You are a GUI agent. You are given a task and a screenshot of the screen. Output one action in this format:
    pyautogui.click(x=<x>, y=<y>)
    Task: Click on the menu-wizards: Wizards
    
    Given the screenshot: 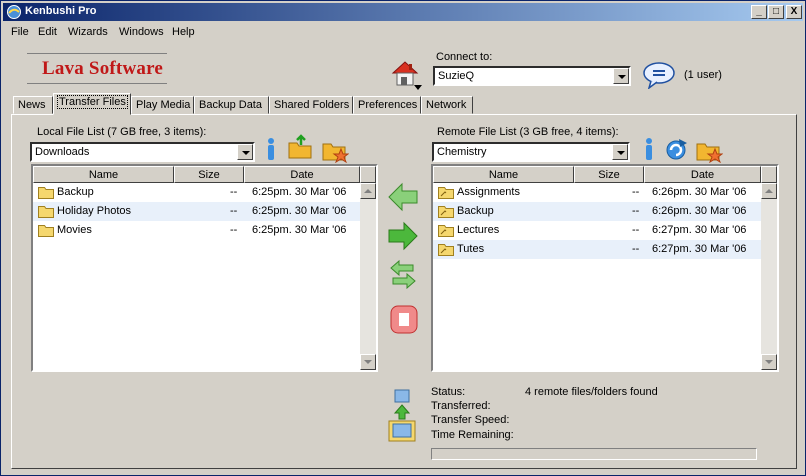 What is the action you would take?
    pyautogui.click(x=88, y=32)
    